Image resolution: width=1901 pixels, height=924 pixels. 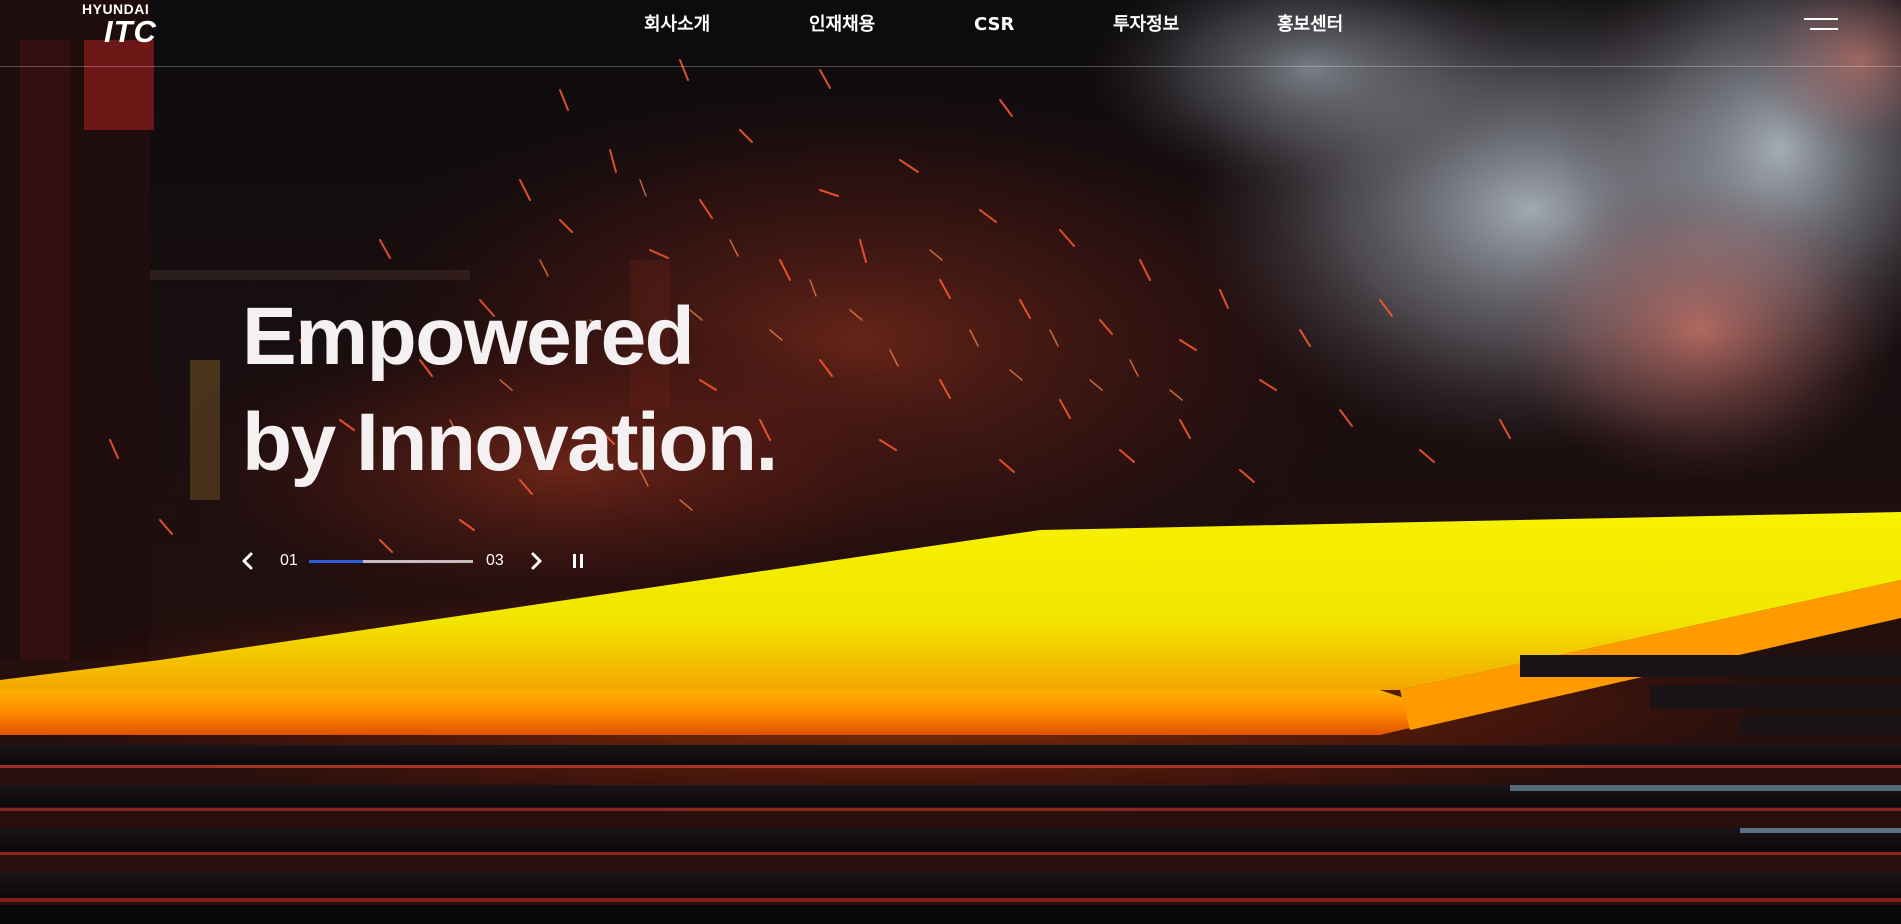 What do you see at coordinates (391, 561) in the screenshot?
I see `slide-progress-bar` at bounding box center [391, 561].